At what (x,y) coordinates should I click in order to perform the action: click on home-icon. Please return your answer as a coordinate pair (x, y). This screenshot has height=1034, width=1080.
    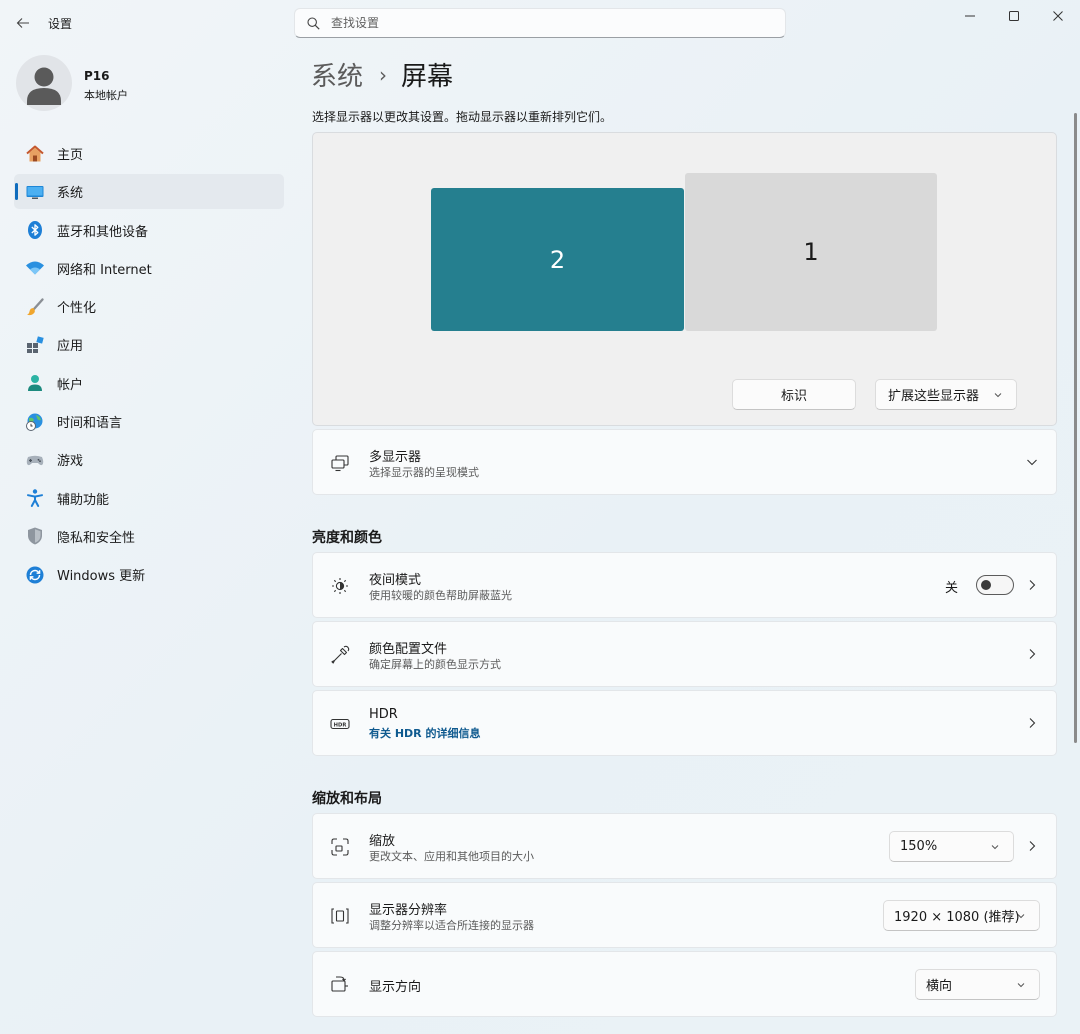
    Looking at the image, I should click on (35, 154).